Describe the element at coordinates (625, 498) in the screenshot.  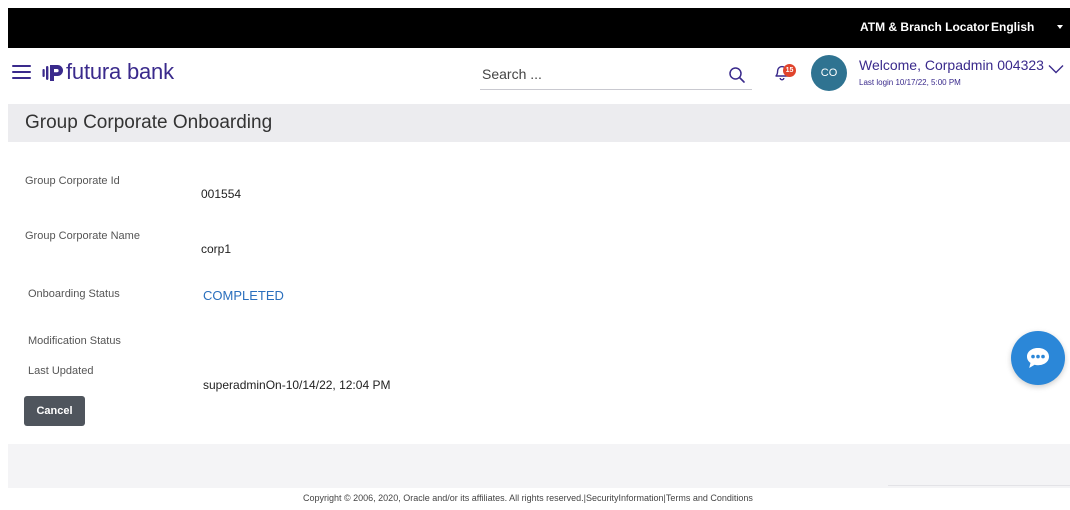
I see `security-information-link: SecurityInformation` at that location.